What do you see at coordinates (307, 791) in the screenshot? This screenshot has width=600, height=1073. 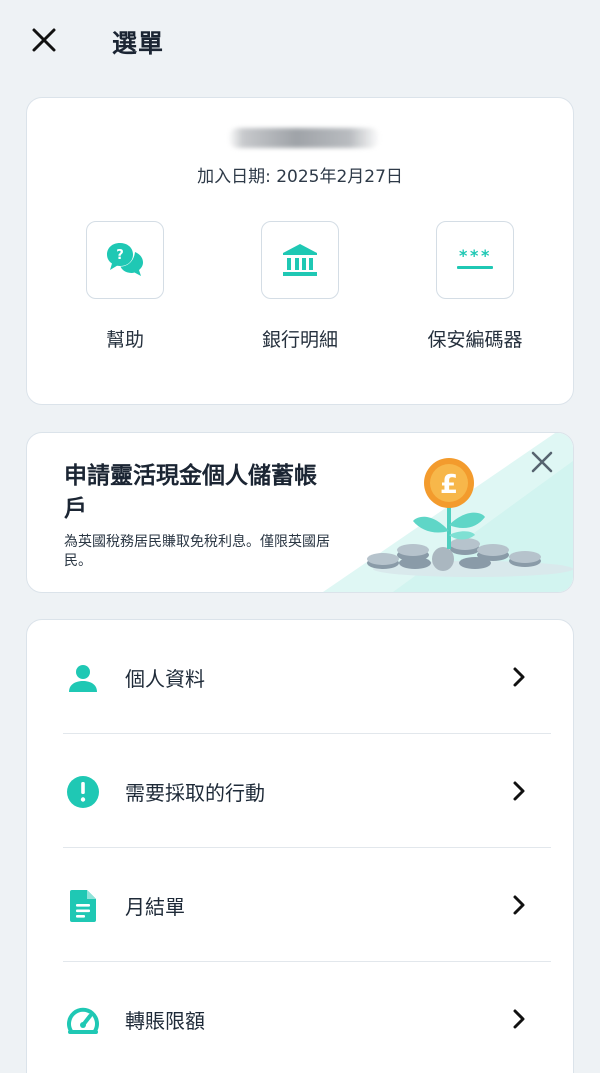 I see `menu-item-actions-required: 需要採取的行動` at bounding box center [307, 791].